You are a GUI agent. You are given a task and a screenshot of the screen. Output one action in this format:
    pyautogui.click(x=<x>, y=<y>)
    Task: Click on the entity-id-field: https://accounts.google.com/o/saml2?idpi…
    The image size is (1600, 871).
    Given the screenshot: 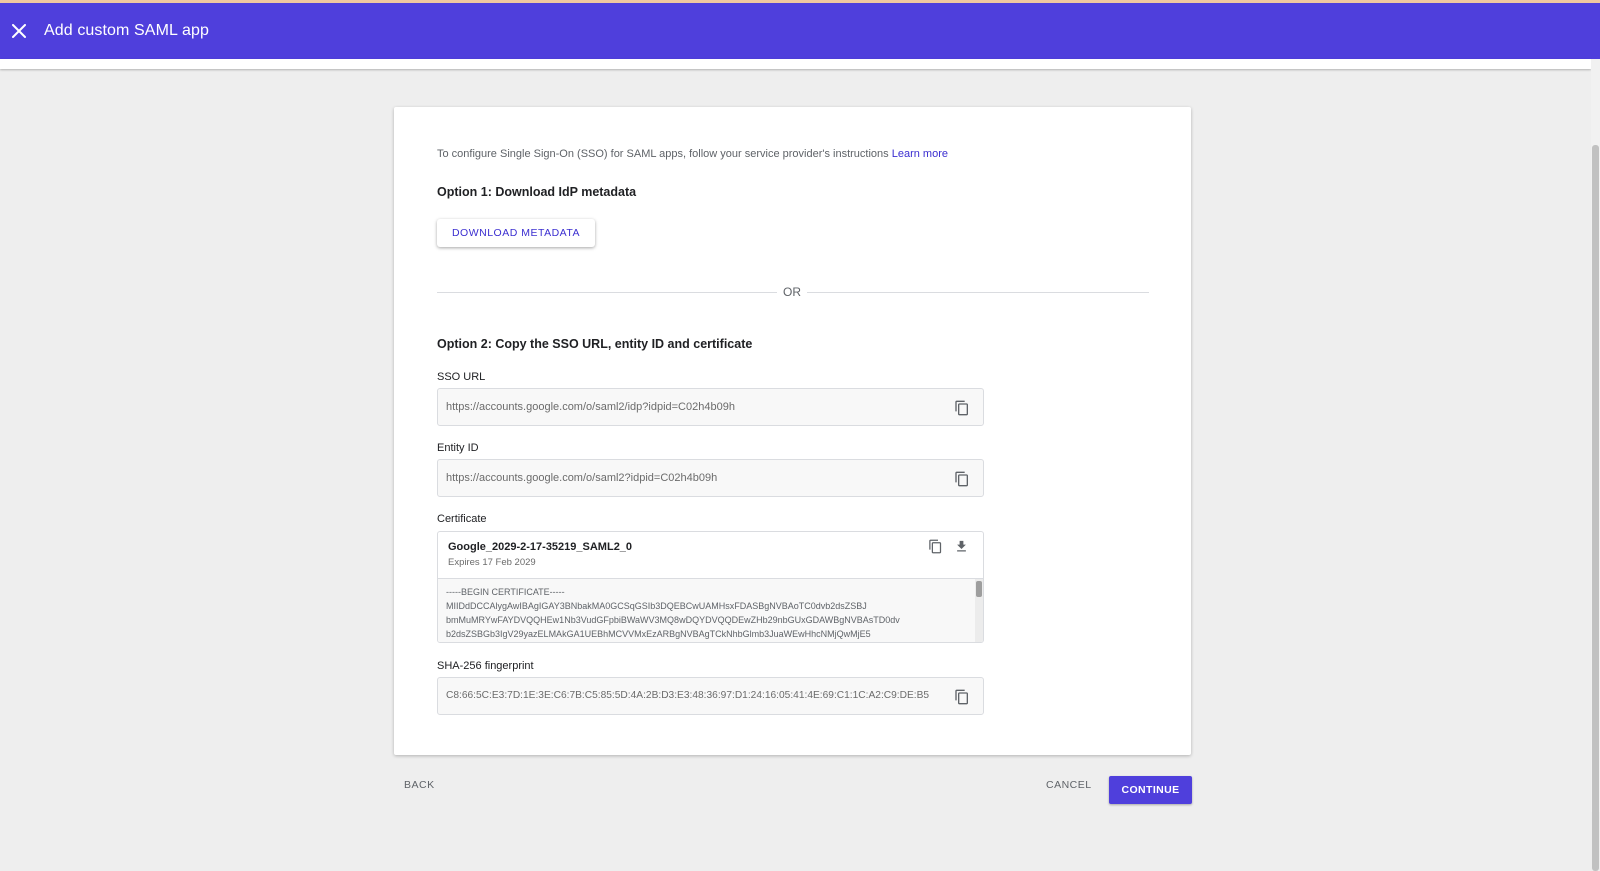 What is the action you would take?
    pyautogui.click(x=710, y=478)
    